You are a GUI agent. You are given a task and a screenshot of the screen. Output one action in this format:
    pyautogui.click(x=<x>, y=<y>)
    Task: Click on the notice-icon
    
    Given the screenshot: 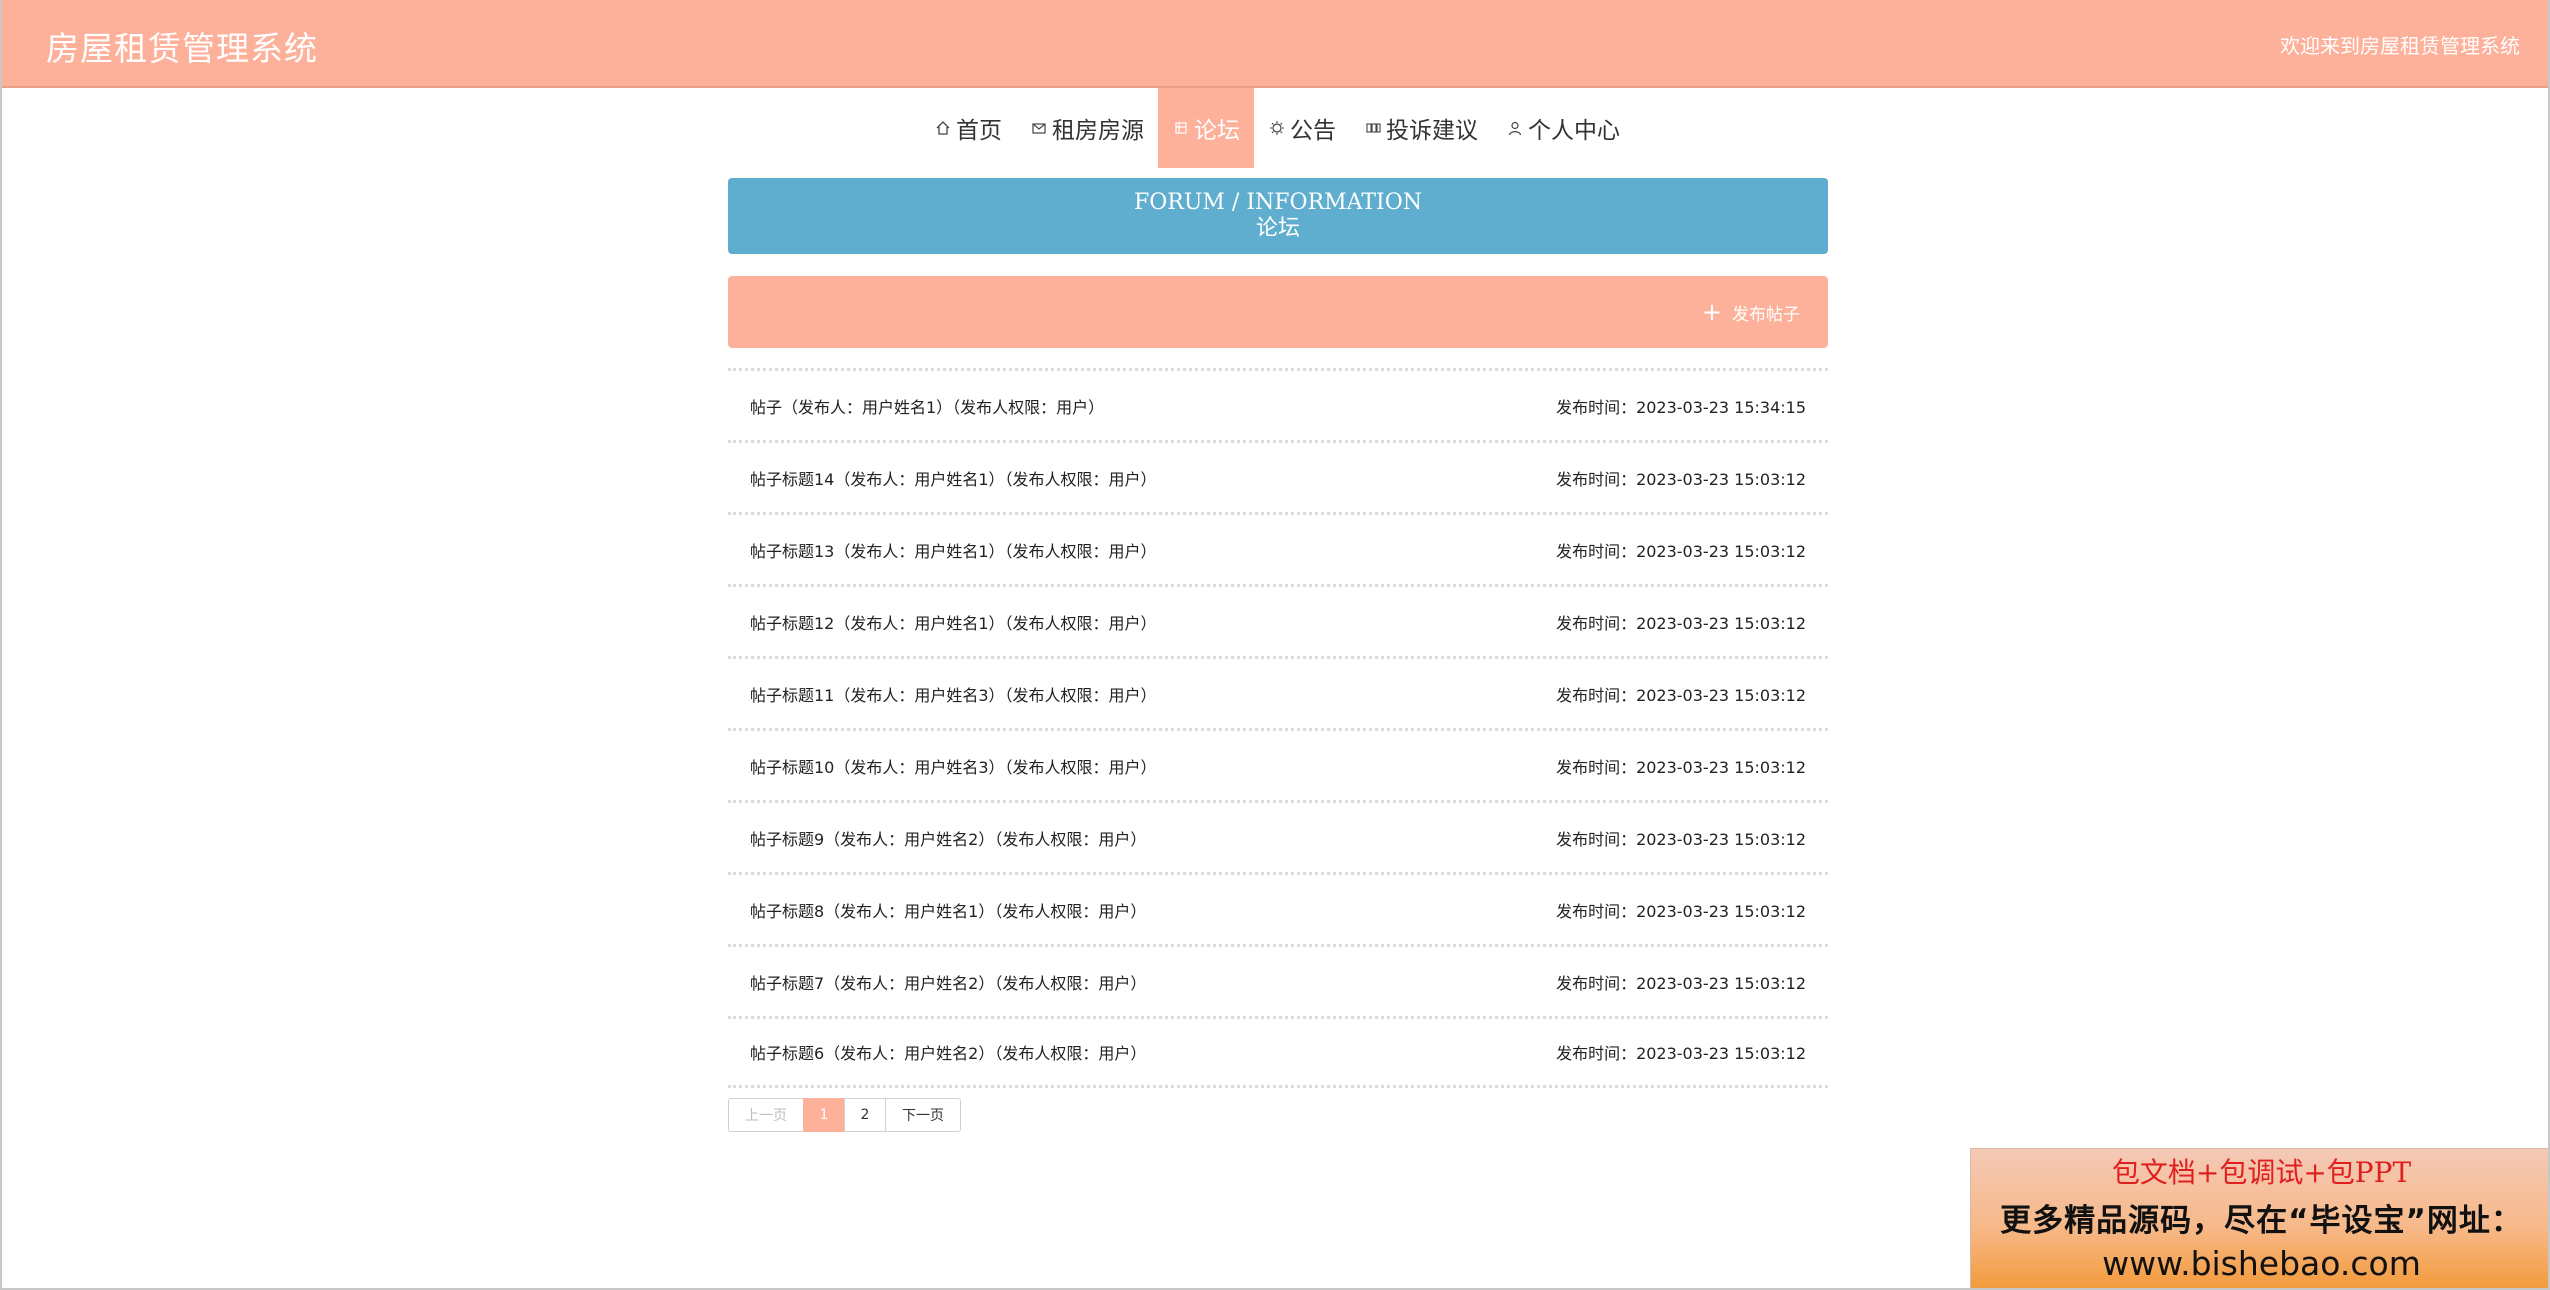 What is the action you would take?
    pyautogui.click(x=1277, y=128)
    